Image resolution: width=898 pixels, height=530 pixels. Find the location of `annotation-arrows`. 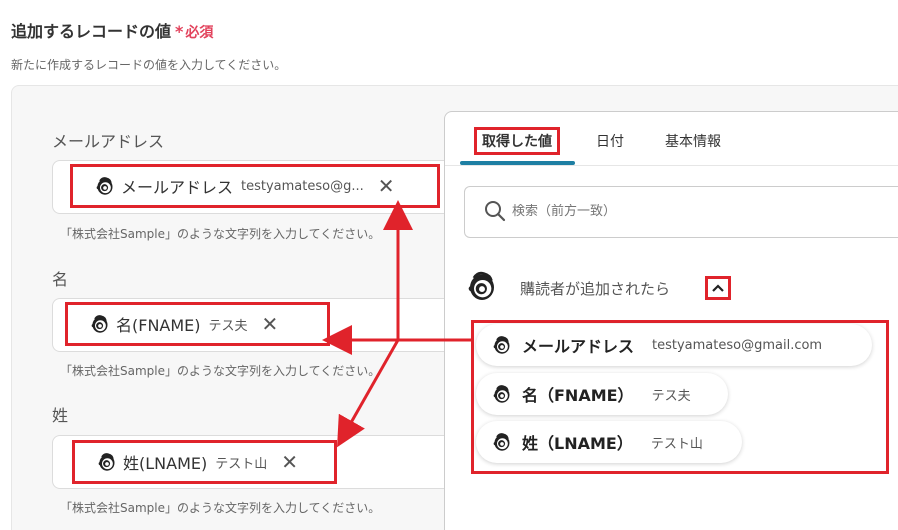

annotation-arrows is located at coordinates (397, 324).